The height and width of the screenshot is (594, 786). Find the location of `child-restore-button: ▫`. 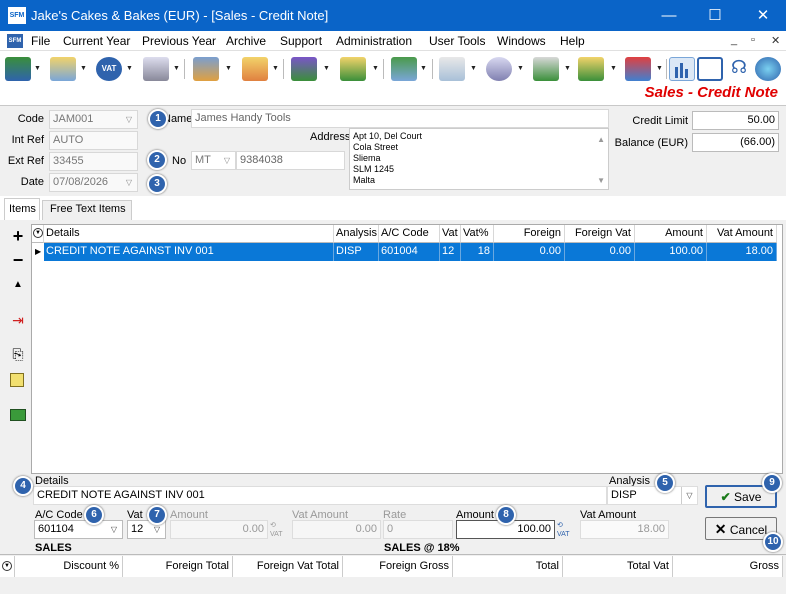

child-restore-button: ▫ is located at coordinates (753, 40).